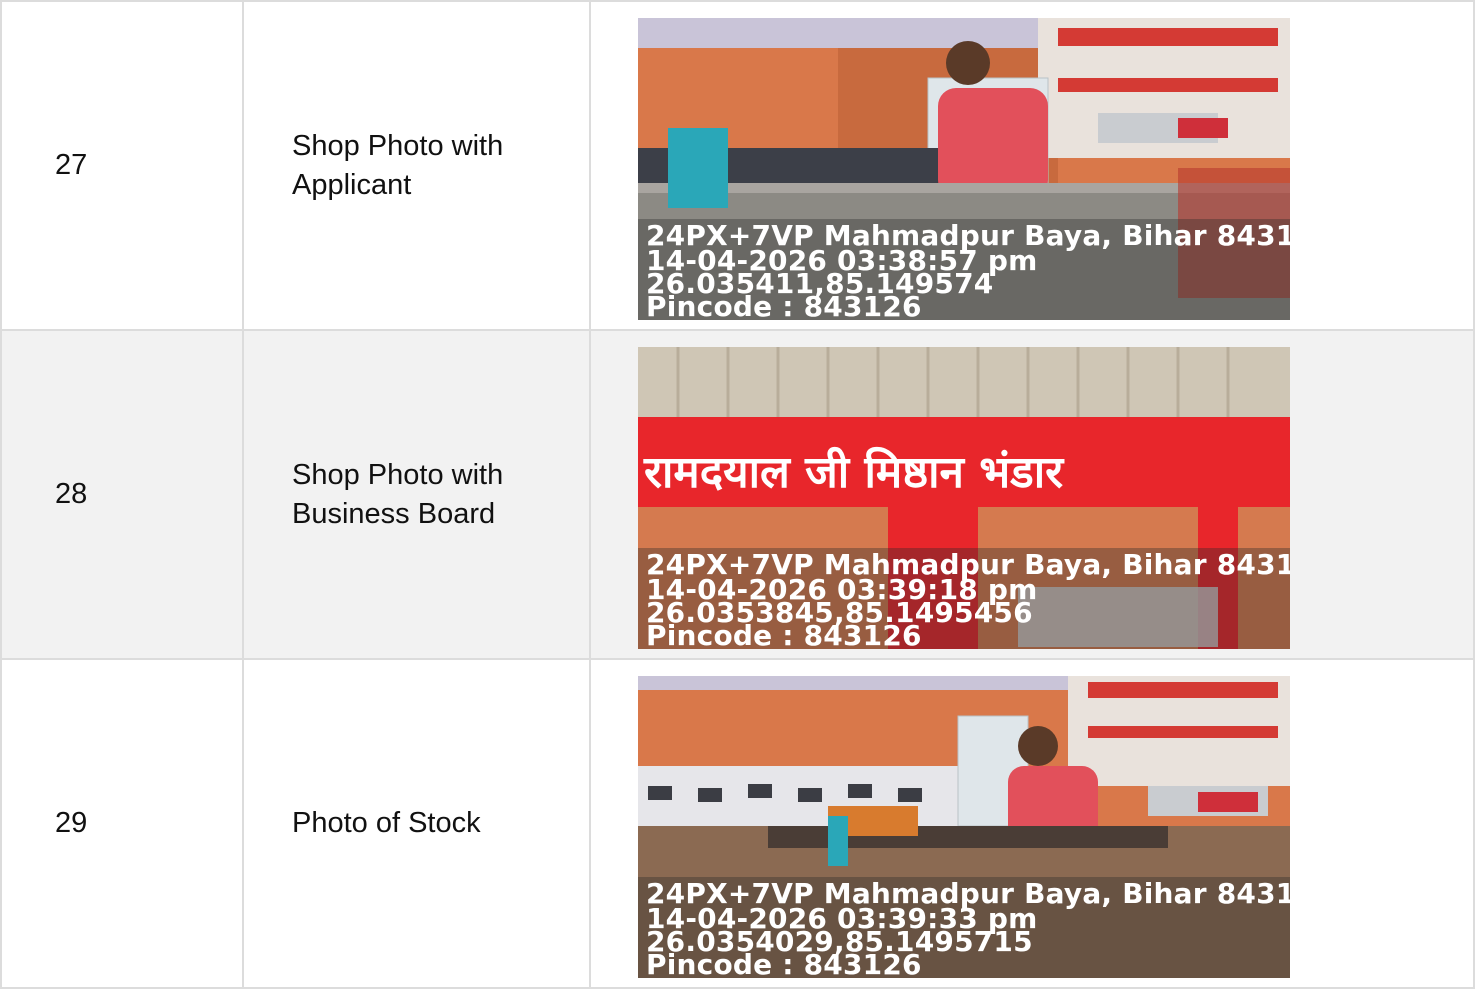  Describe the element at coordinates (416, 494) in the screenshot. I see `row-description: Shop Photo with Business Board` at that location.